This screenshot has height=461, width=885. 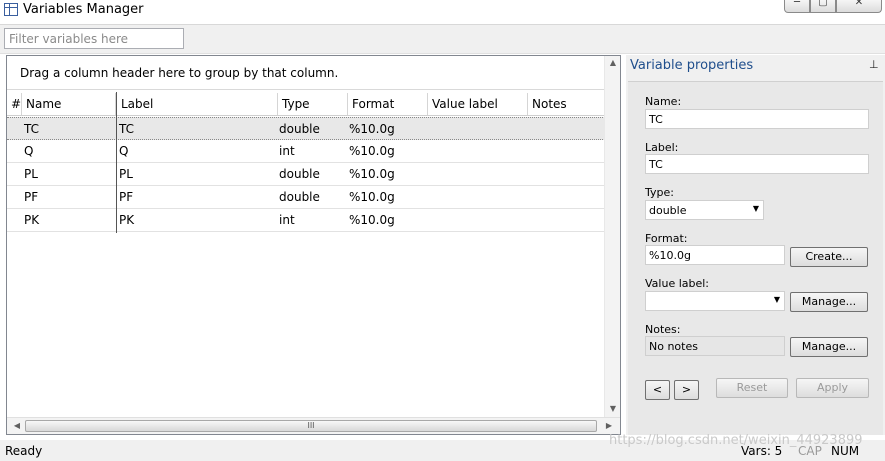 I want to click on format-label: Format:, so click(x=666, y=238).